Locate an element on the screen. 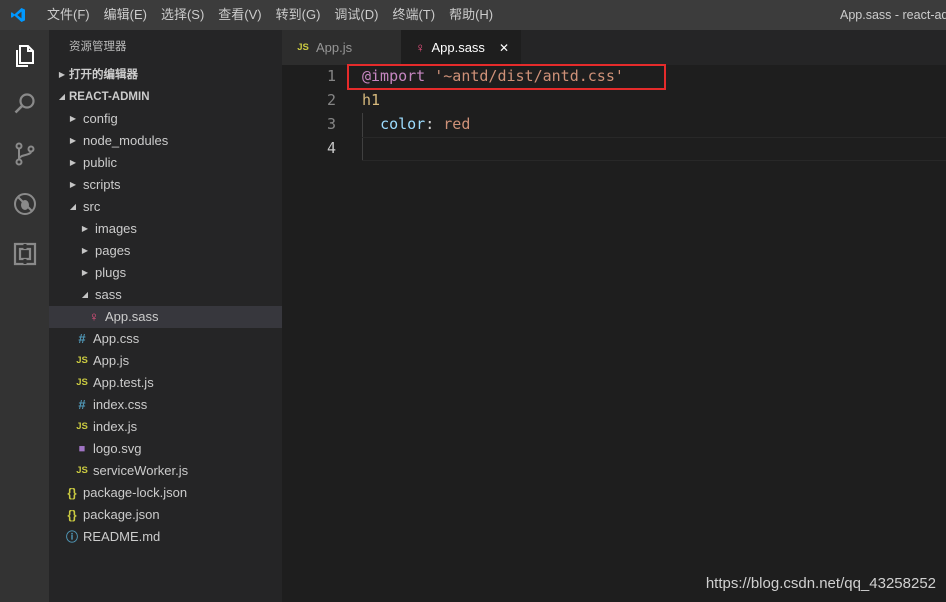 This screenshot has width=946, height=602. tab-label: App.sass is located at coordinates (458, 47).